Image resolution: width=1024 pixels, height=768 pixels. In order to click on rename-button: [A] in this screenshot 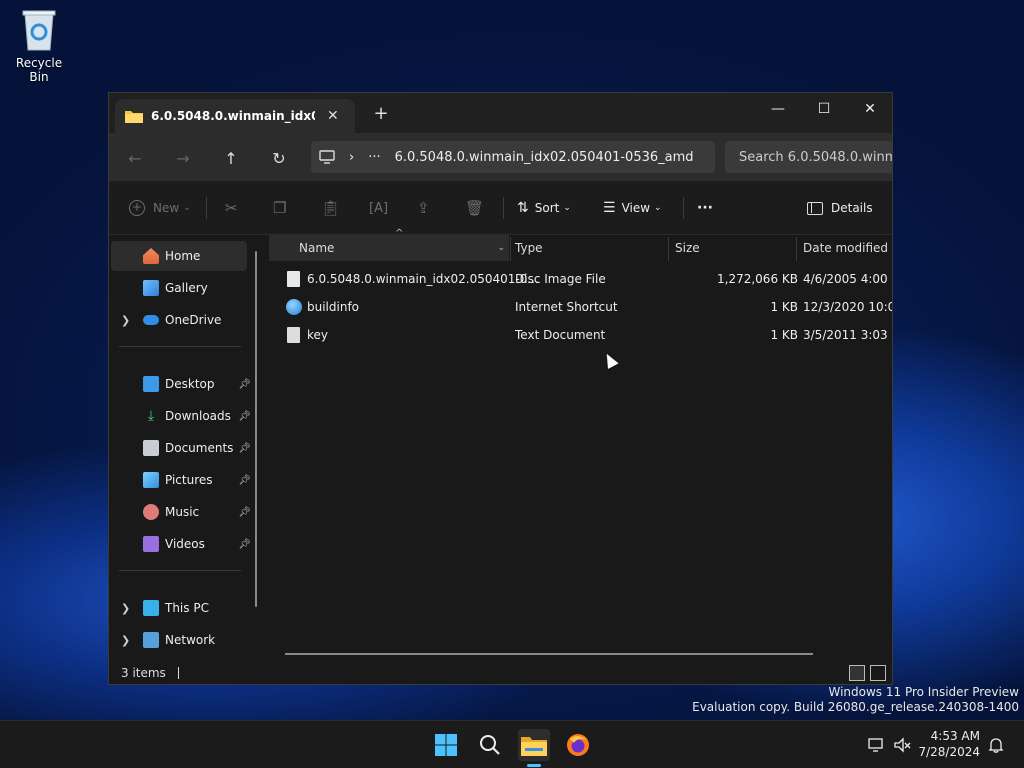, I will do `click(378, 208)`.